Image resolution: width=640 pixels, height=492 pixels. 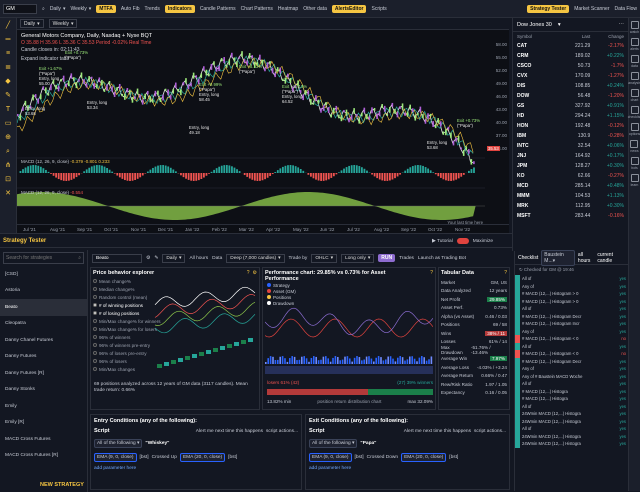 I want to click on strategy-item: Emily [R], so click(x=43, y=423).